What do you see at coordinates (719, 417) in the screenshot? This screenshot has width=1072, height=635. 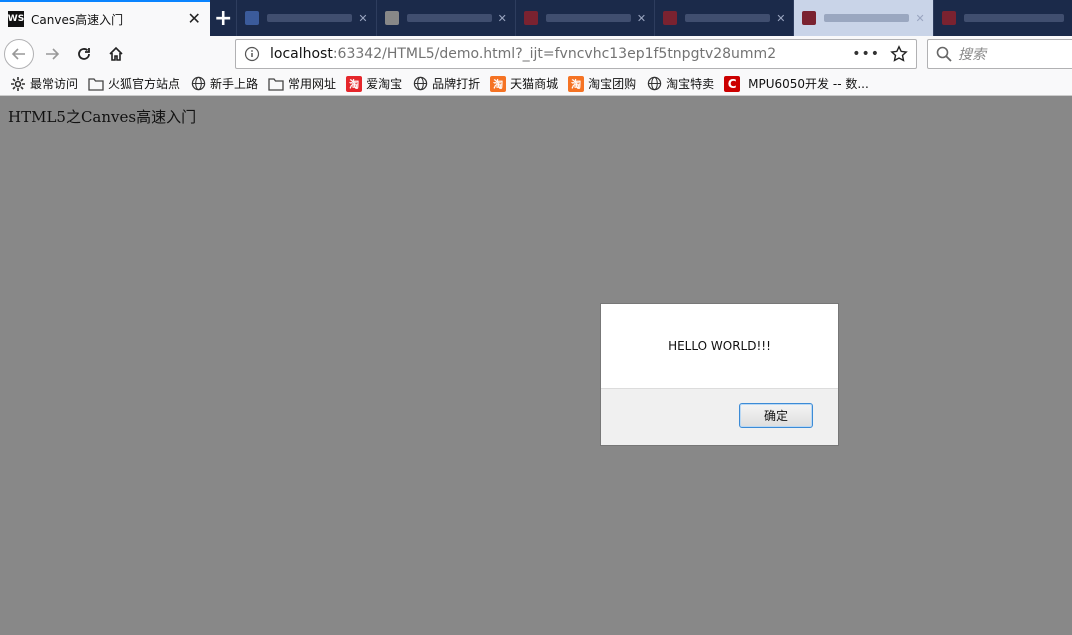 I see `dialog-footer: 确定` at bounding box center [719, 417].